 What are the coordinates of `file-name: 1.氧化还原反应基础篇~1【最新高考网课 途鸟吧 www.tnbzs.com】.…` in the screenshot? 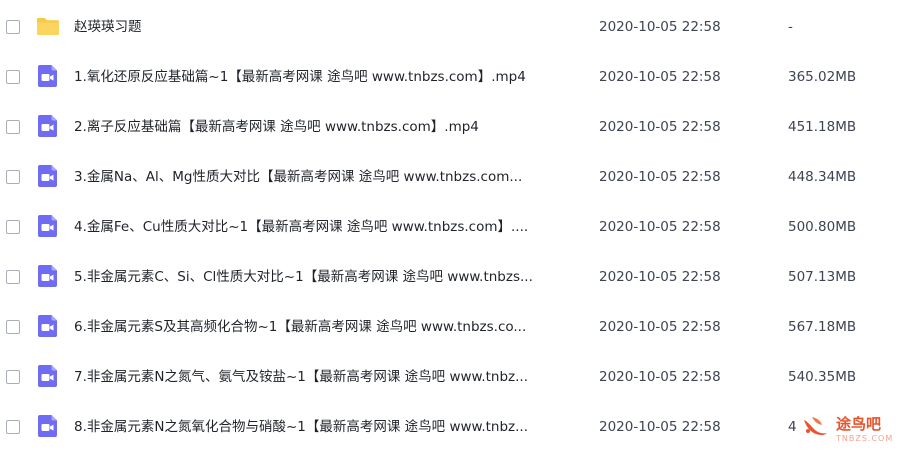 It's located at (328, 77).